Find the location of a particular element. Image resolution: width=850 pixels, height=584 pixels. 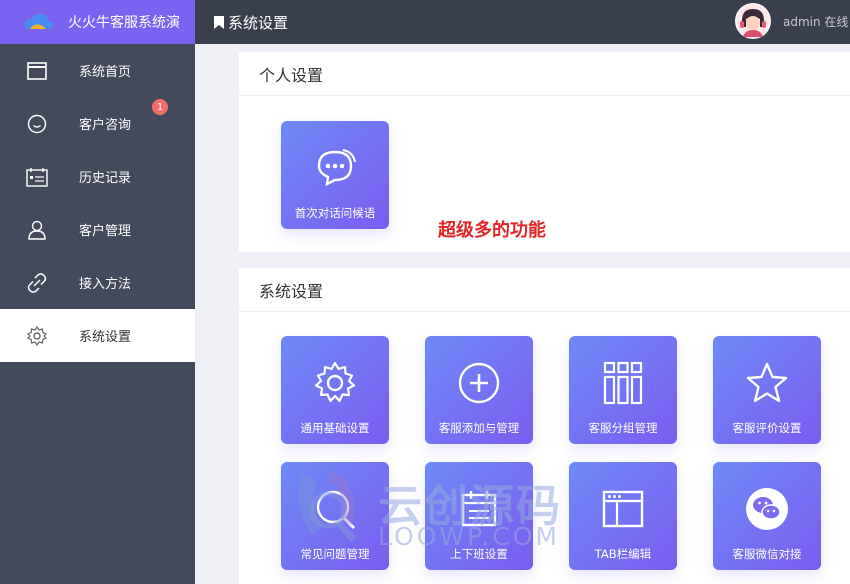

star-icon is located at coordinates (767, 383).